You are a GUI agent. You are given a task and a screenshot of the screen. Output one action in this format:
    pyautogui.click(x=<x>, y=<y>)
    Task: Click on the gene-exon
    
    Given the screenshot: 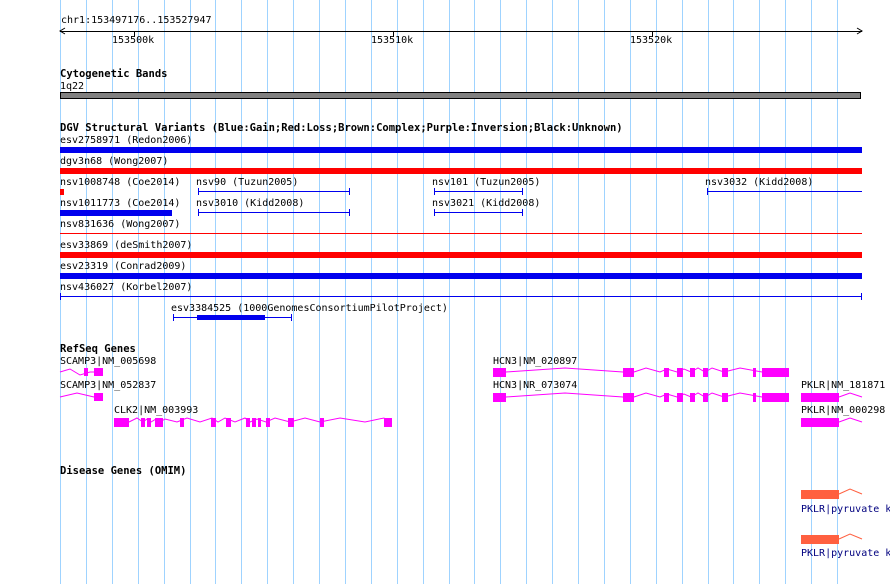 What is the action you would take?
    pyautogui.click(x=820, y=539)
    